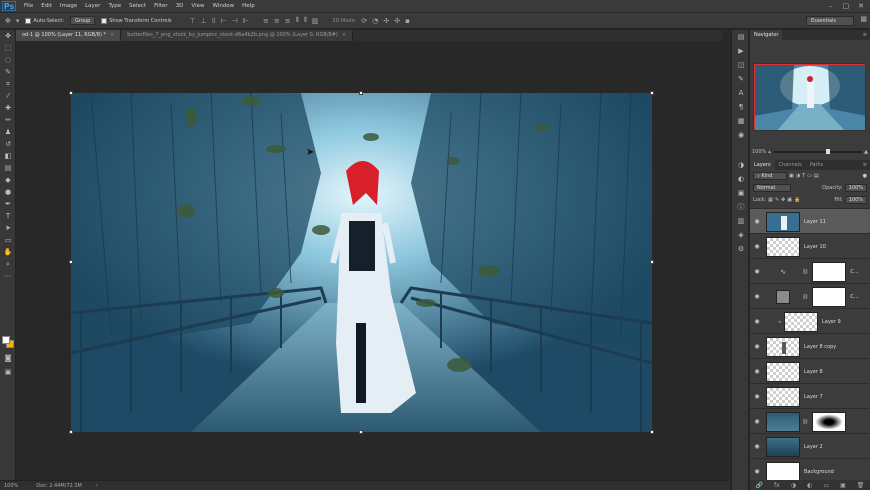  What do you see at coordinates (762, 165) in the screenshot?
I see `tab-layers: Layers` at bounding box center [762, 165].